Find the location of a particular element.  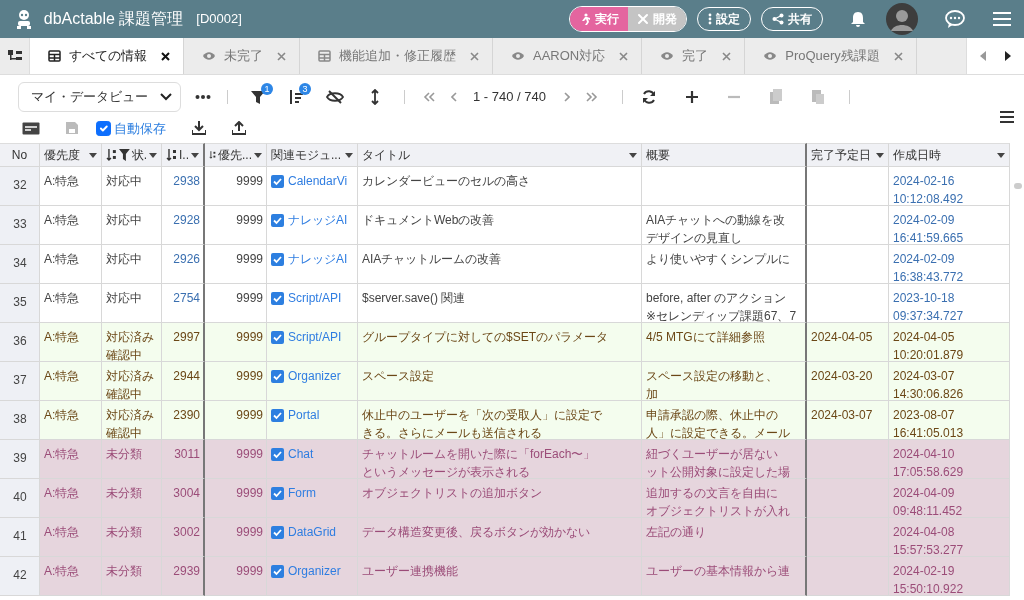

column-header: 優先度 is located at coordinates (71, 155).